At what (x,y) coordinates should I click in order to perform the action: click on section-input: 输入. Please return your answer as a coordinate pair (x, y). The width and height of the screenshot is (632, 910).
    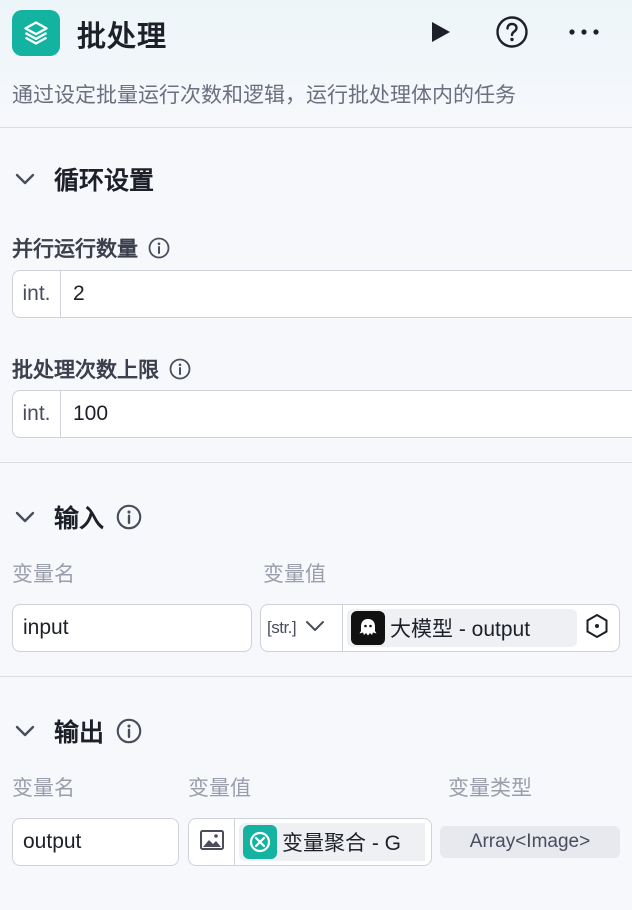
    Looking at the image, I should click on (77, 517).